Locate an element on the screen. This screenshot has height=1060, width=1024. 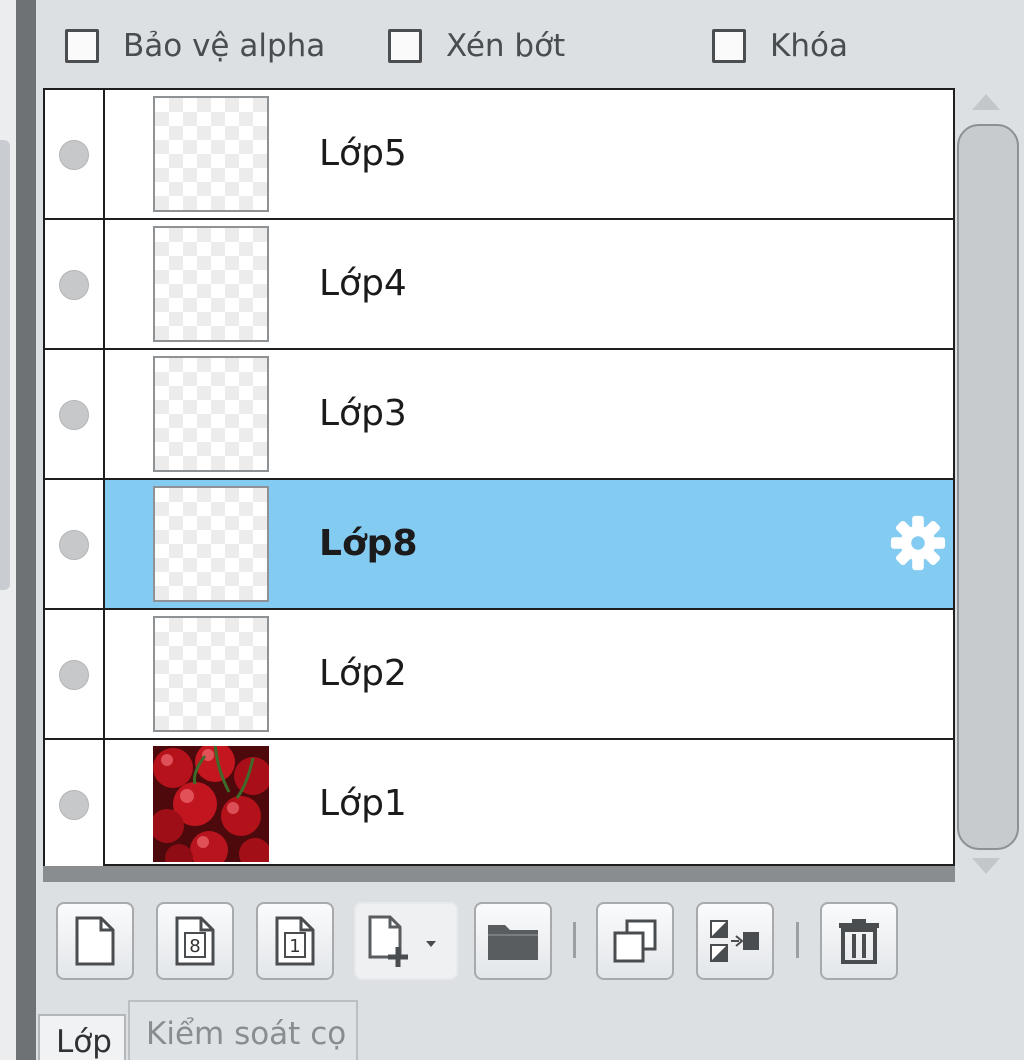
clip-option: Xén bớt is located at coordinates (476, 46).